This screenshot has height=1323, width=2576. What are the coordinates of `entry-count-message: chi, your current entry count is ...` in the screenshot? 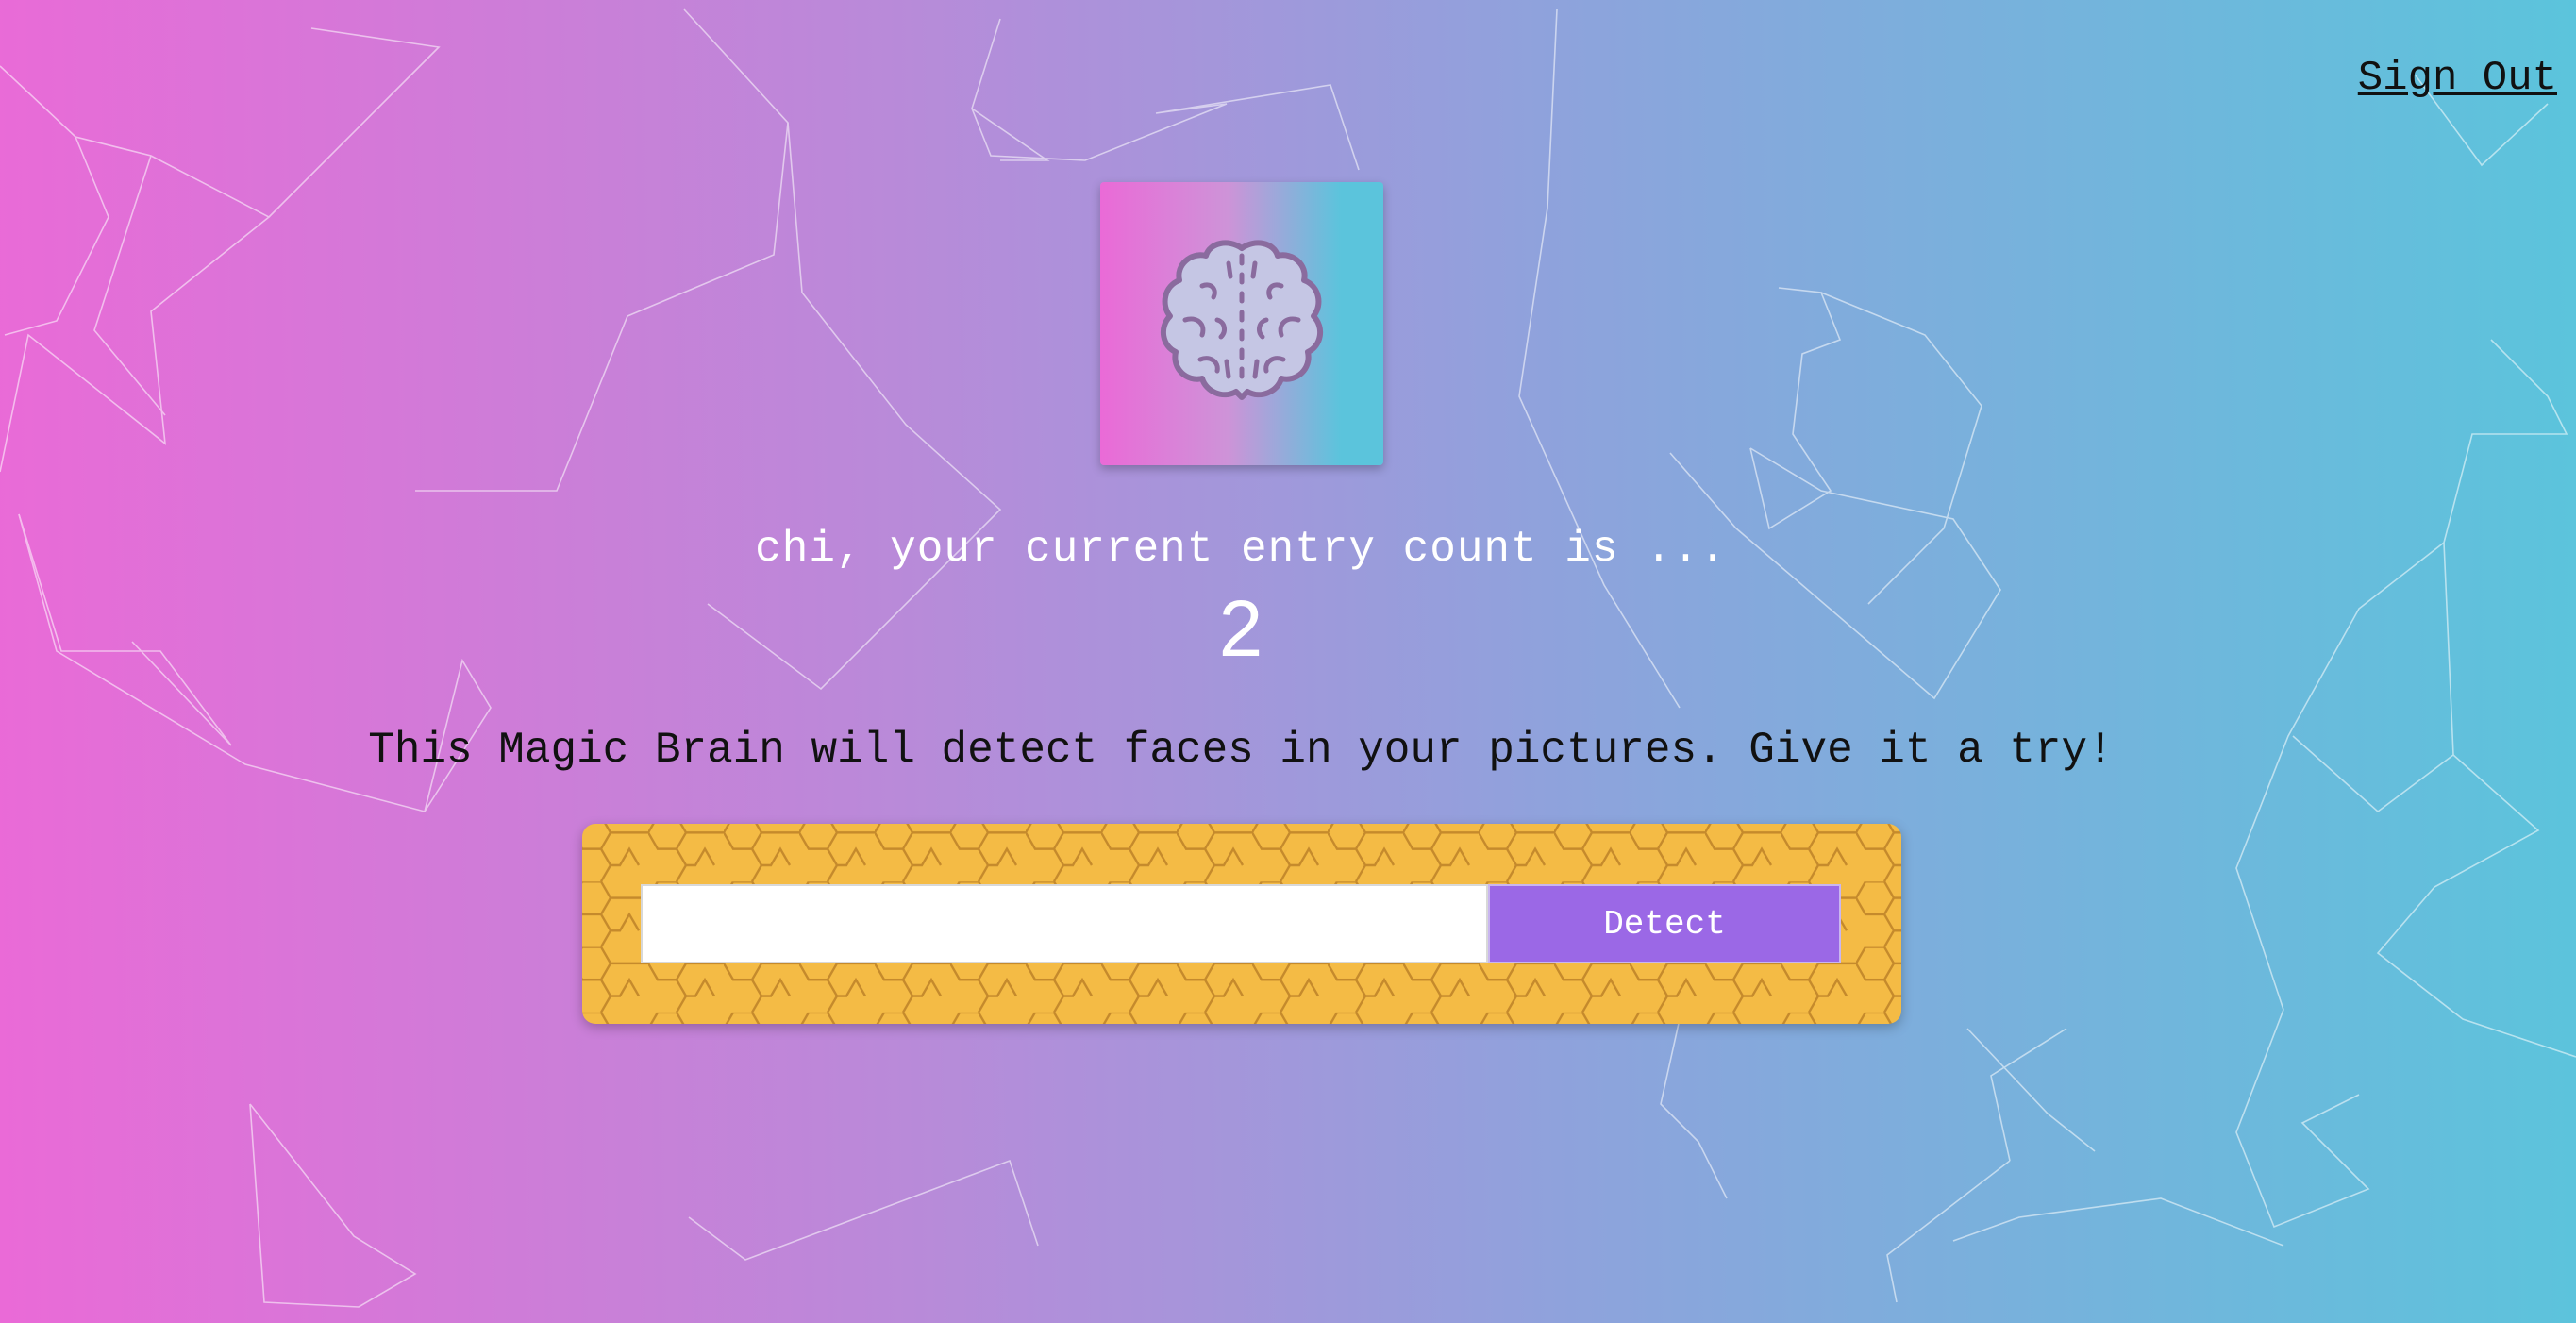 It's located at (1241, 549).